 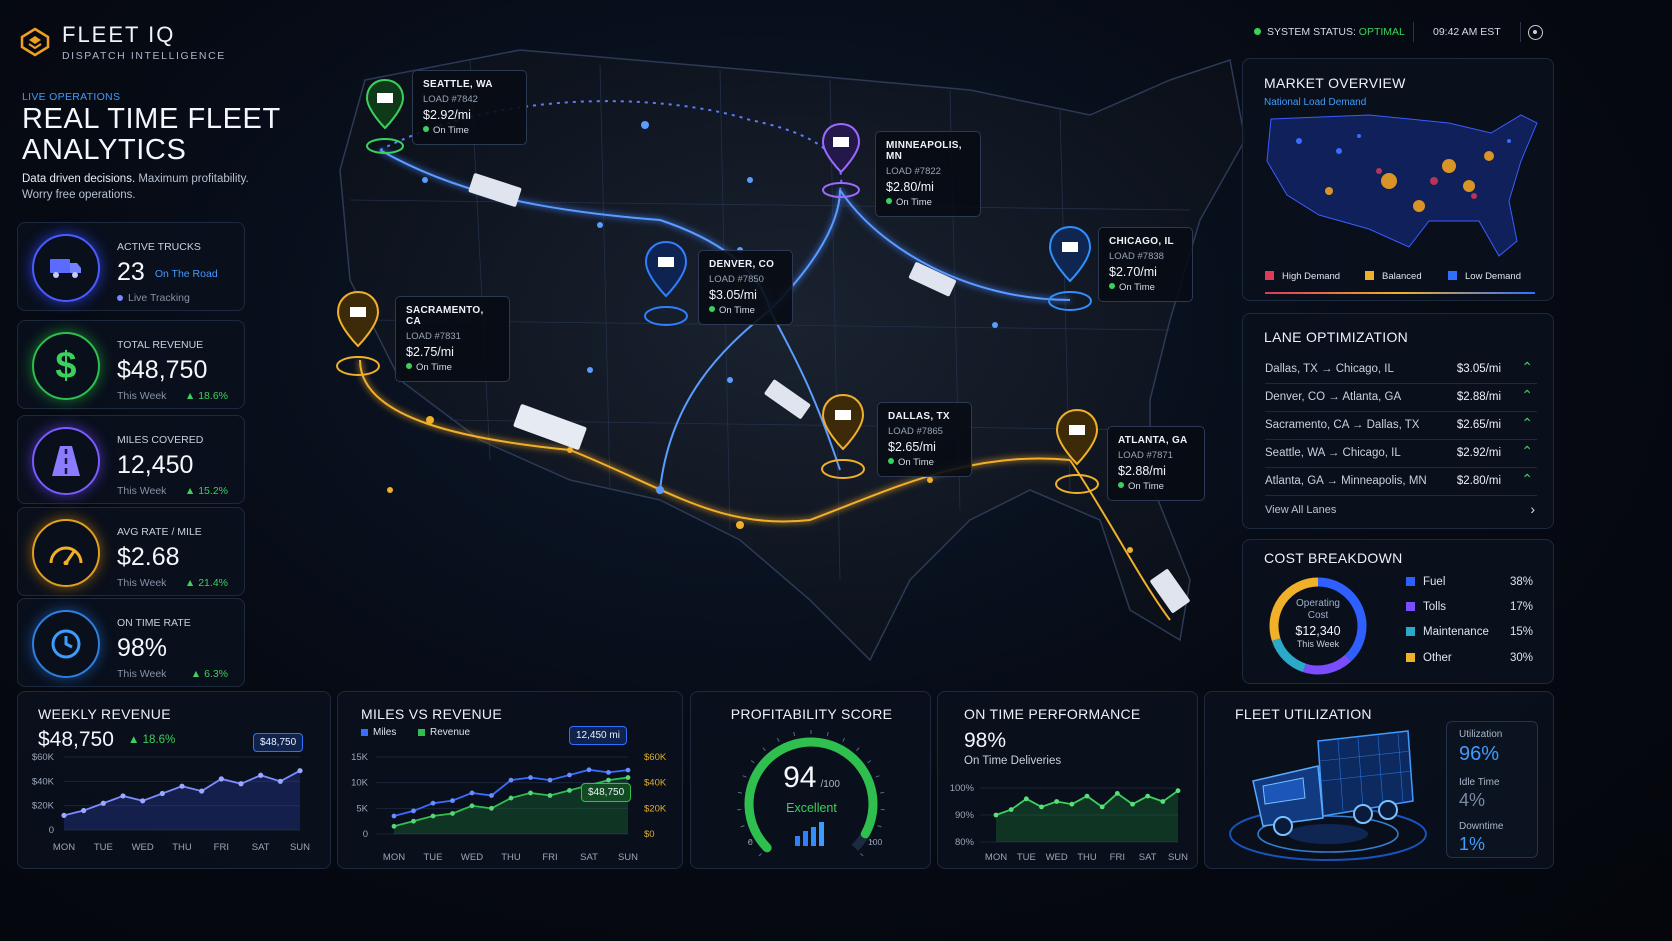 I want to click on map-pin-sacramento, so click(x=358, y=338).